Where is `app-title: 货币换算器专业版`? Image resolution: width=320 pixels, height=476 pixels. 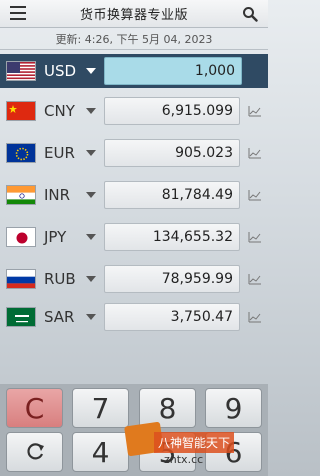
app-title: 货币换算器专业版 is located at coordinates (133, 15).